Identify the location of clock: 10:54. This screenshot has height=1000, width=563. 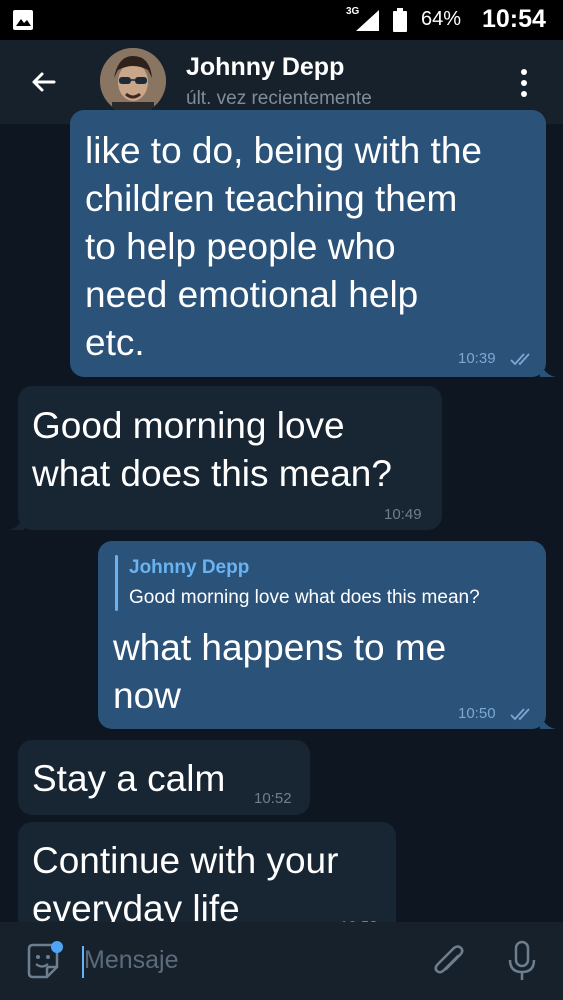
(514, 19).